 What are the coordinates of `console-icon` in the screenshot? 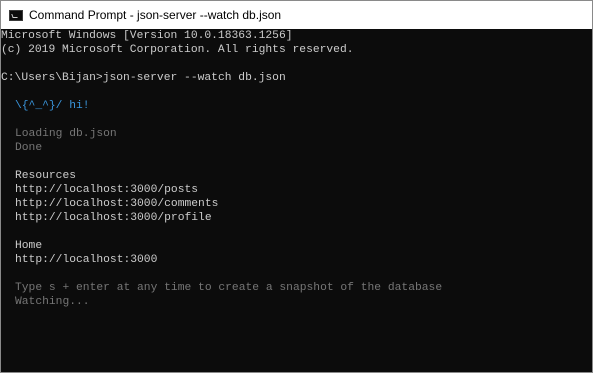 It's located at (16, 15).